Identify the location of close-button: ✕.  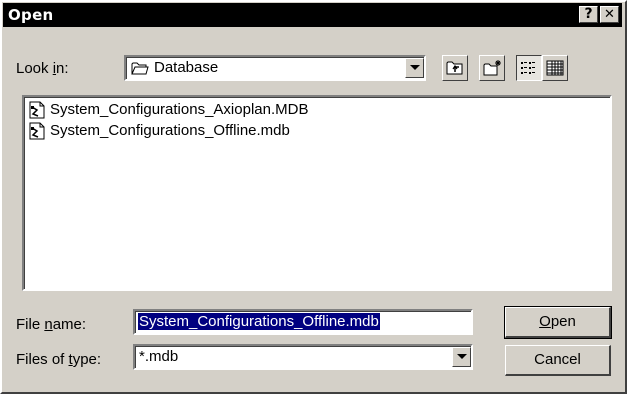
(609, 14).